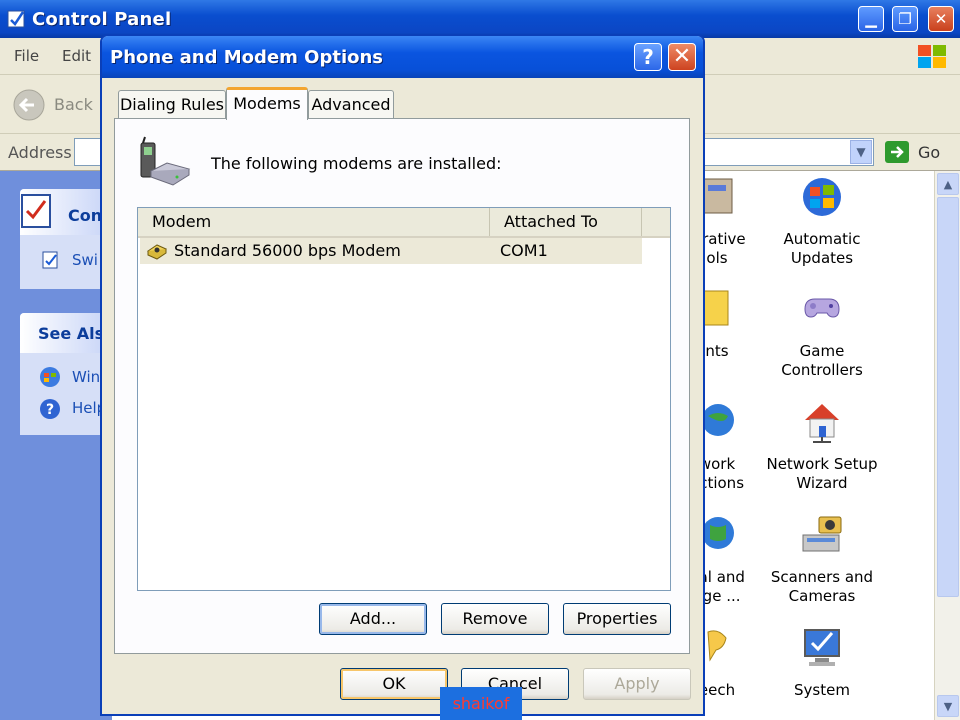  What do you see at coordinates (76, 56) in the screenshot?
I see `menu-edit: Edit` at bounding box center [76, 56].